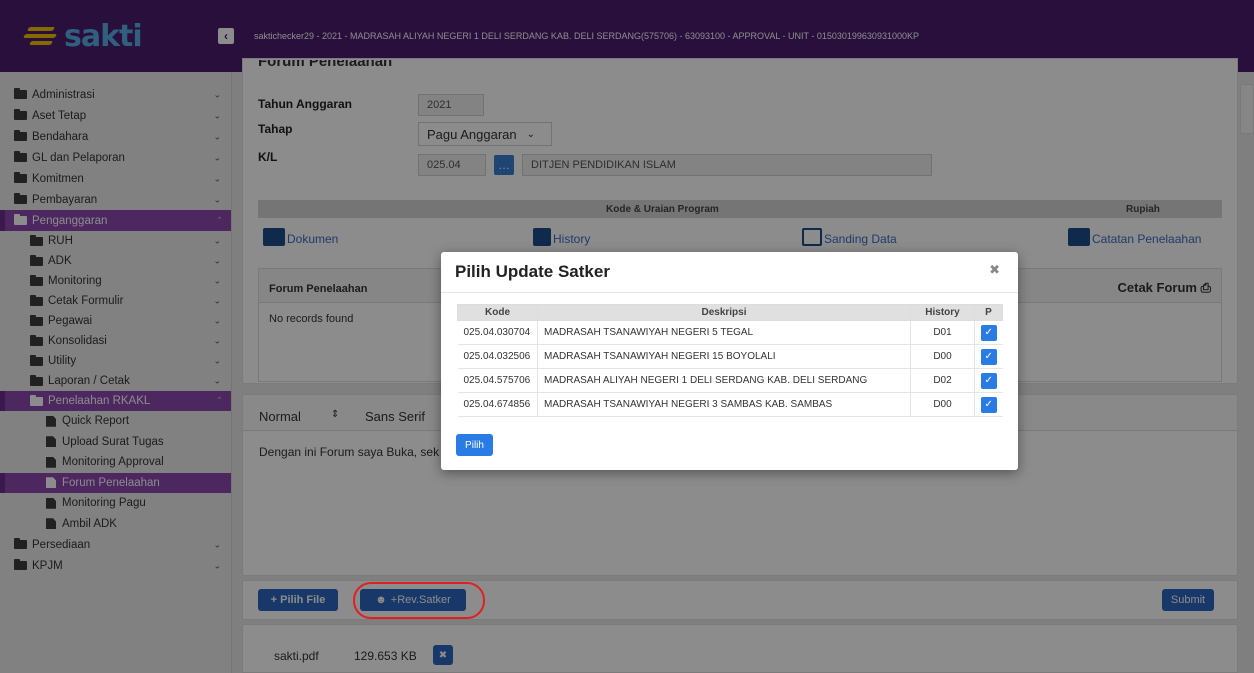  I want to click on col-history: History, so click(942, 312).